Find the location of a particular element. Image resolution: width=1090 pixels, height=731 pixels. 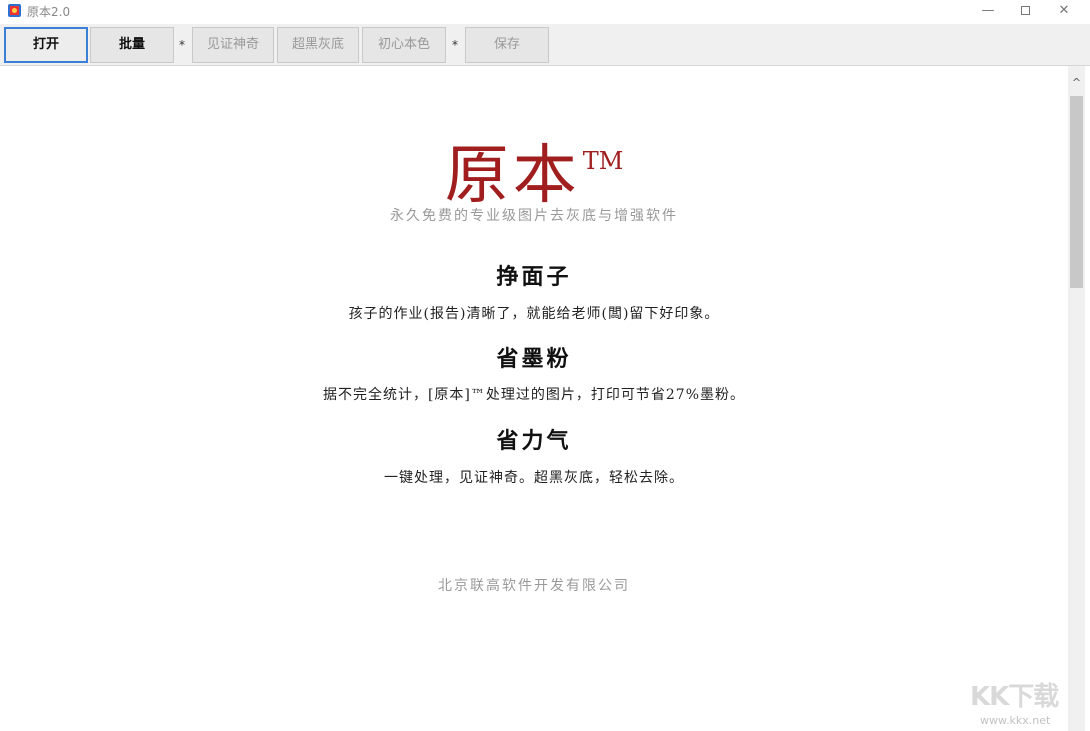

app-icon is located at coordinates (14, 10).